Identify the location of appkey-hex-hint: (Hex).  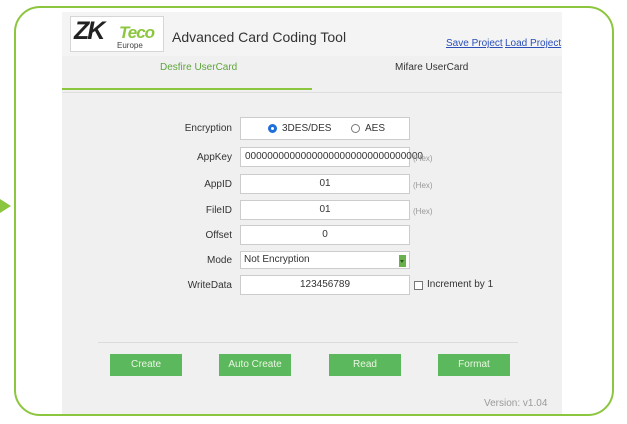
(423, 158).